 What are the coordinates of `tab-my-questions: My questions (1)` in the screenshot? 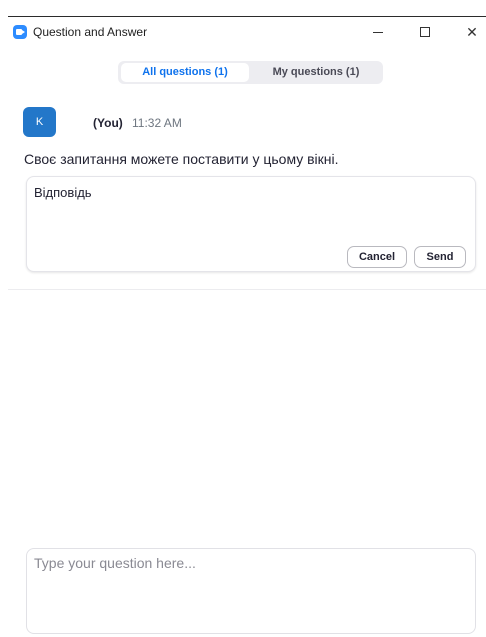 It's located at (316, 72).